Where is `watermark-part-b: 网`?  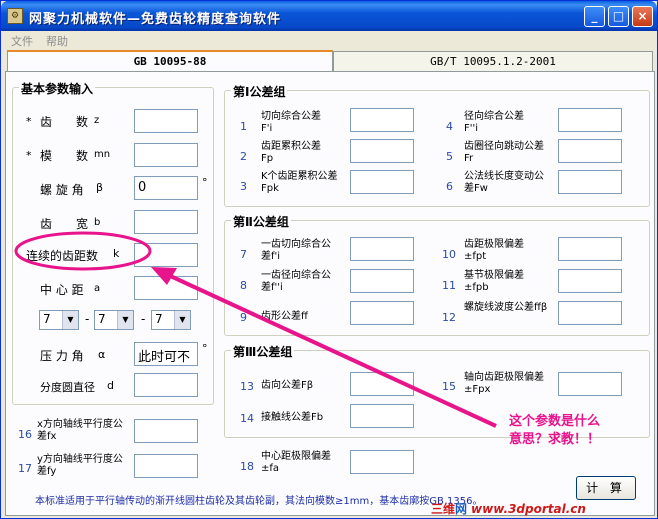 watermark-part-b: 网 is located at coordinates (461, 509).